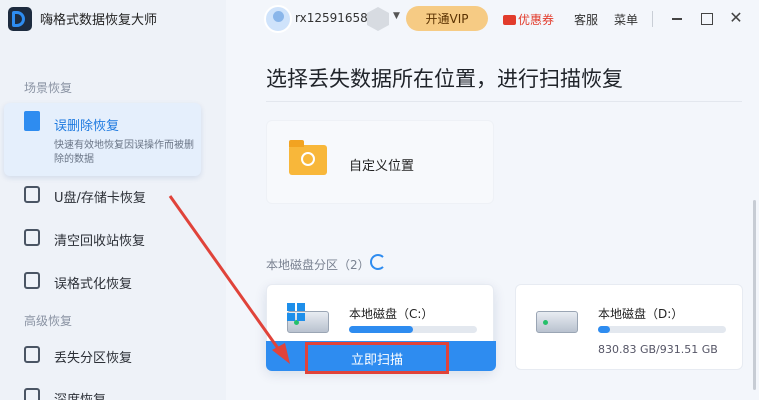 The height and width of the screenshot is (400, 759). What do you see at coordinates (32, 237) in the screenshot?
I see `trash-icon` at bounding box center [32, 237].